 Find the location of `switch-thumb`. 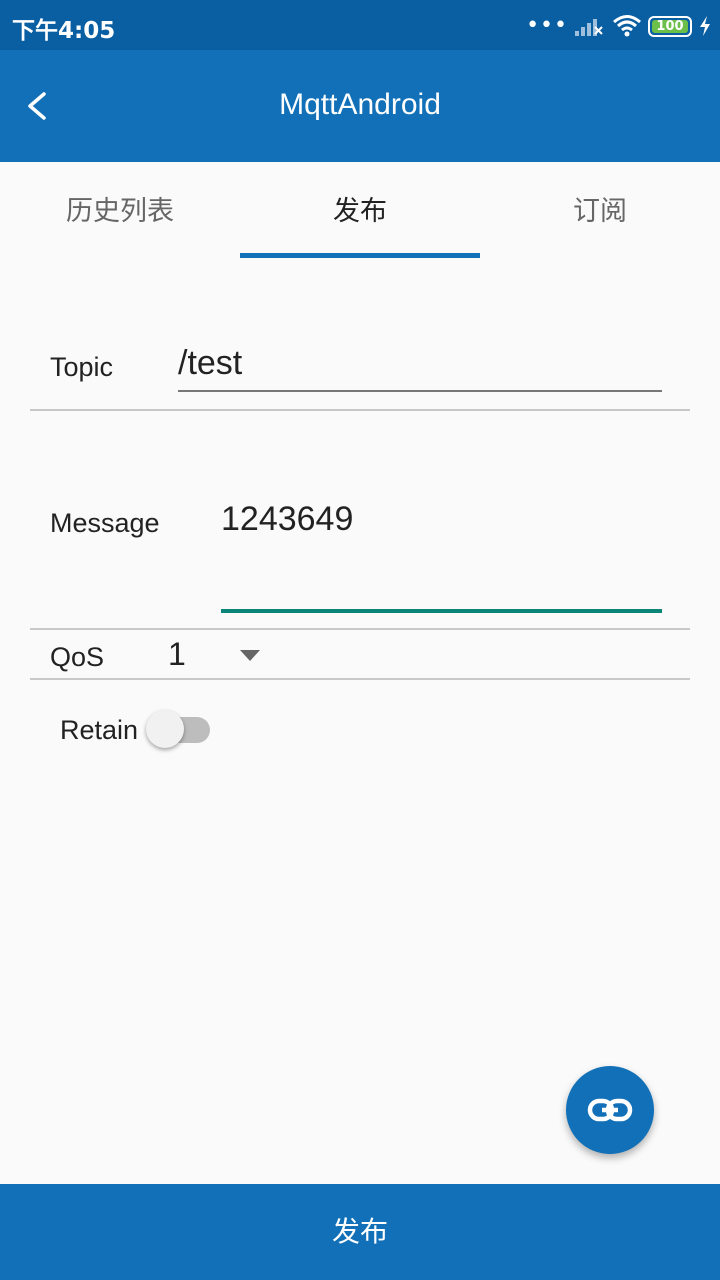

switch-thumb is located at coordinates (165, 729).